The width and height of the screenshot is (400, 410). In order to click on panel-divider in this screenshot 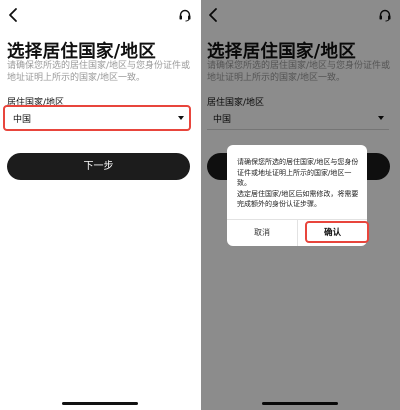, I will do `click(200, 205)`.